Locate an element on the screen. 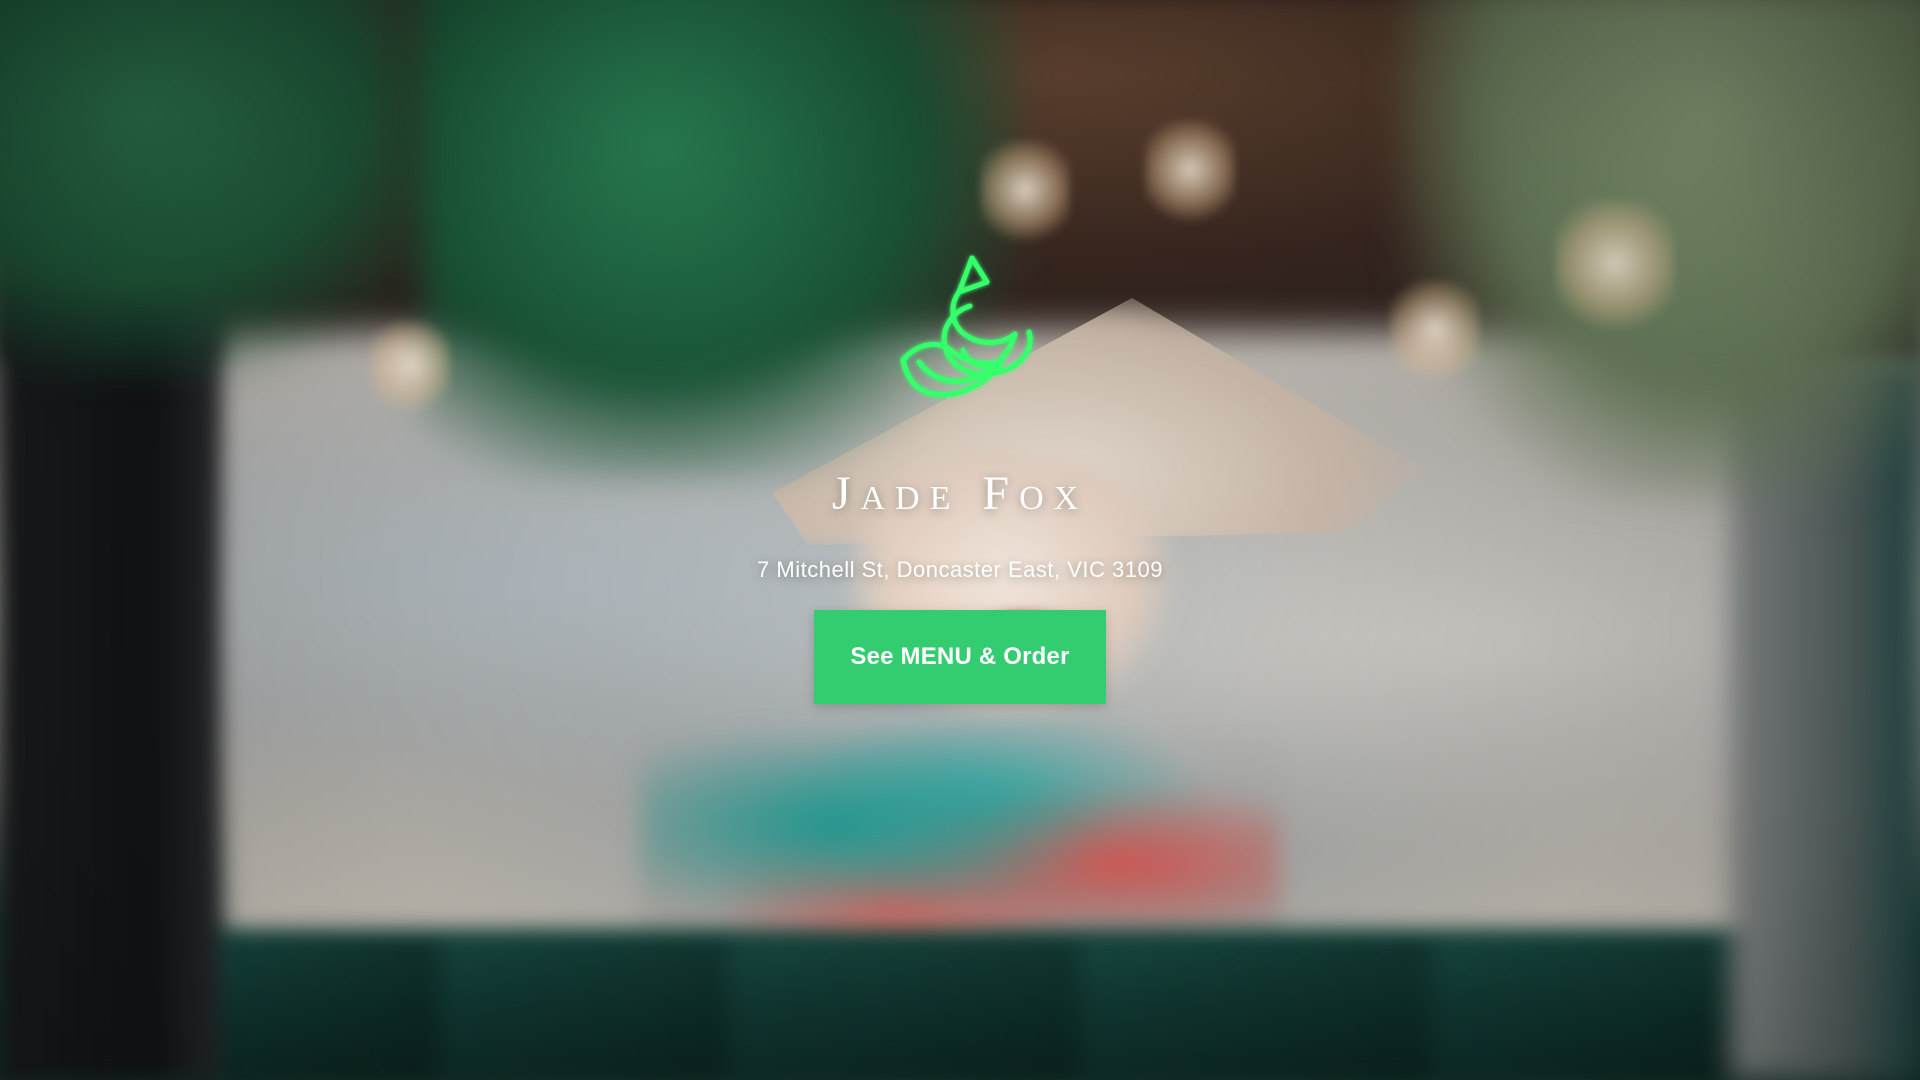 The width and height of the screenshot is (1920, 1080). see-menu-order-button: See MENU & Order is located at coordinates (960, 657).